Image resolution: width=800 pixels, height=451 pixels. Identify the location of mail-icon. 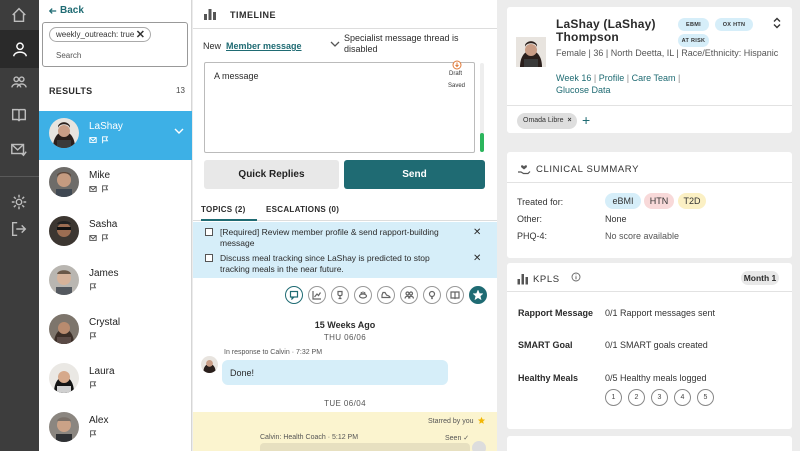
(93, 140).